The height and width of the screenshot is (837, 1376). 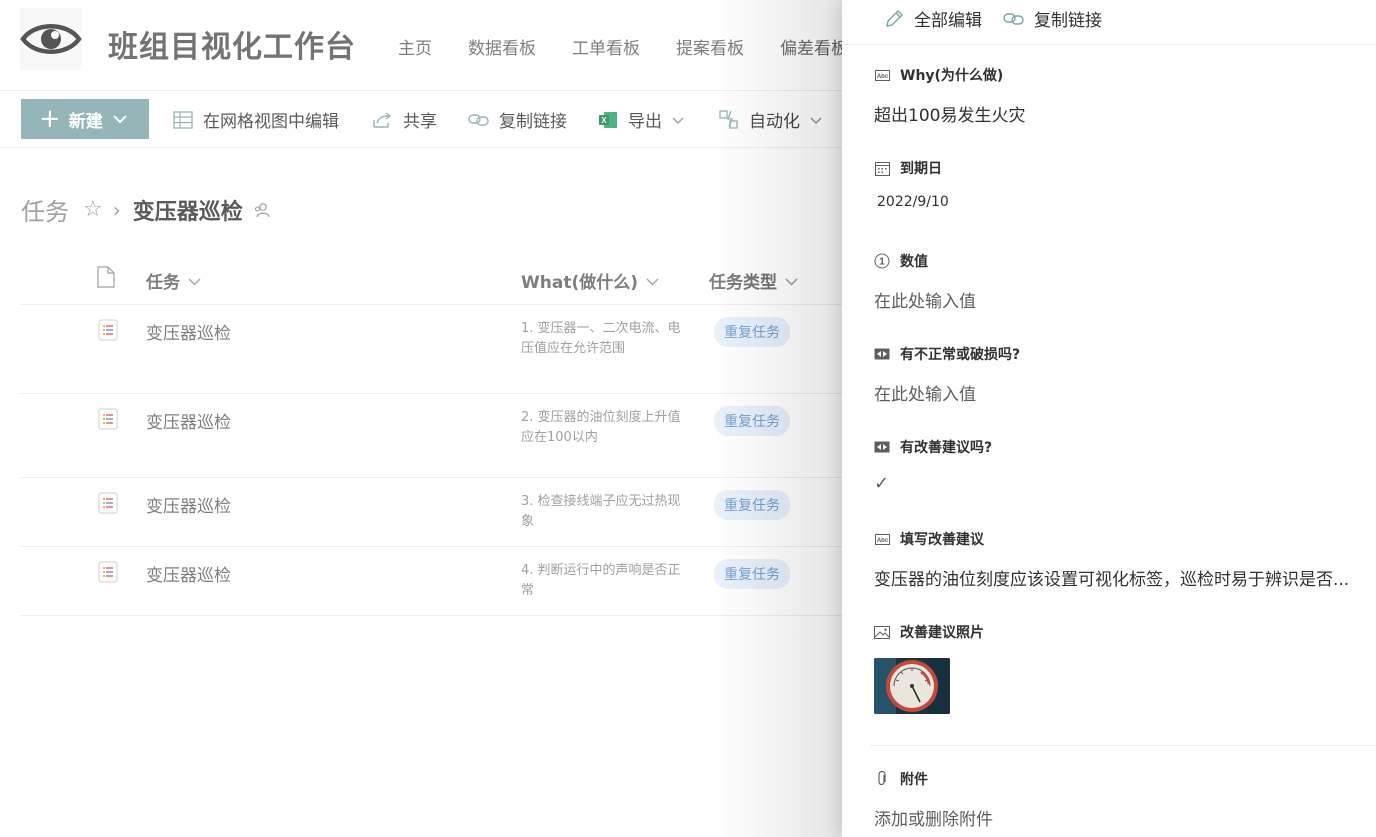 I want to click on field-due-value: 2022/9/10, so click(x=1120, y=202).